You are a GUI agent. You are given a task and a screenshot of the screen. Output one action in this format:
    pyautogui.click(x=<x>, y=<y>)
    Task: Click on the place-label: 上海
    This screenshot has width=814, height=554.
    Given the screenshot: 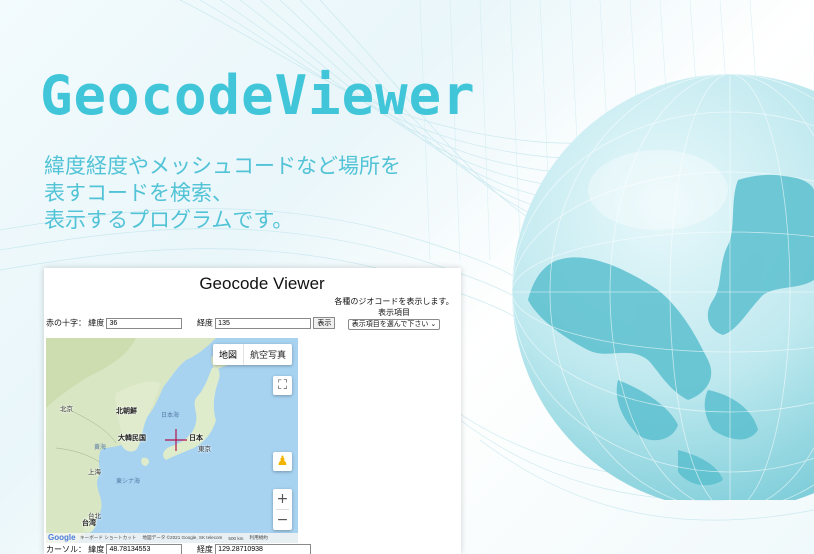 What is the action you would take?
    pyautogui.click(x=94, y=472)
    